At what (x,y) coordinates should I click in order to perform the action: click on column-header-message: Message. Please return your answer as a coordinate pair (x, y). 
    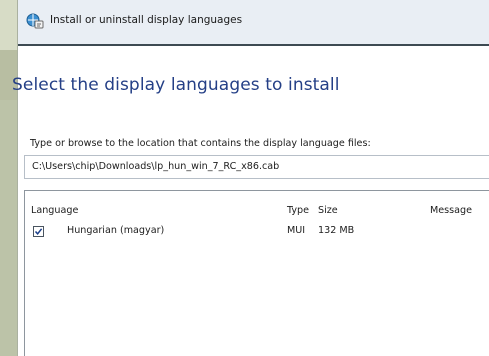
    Looking at the image, I should click on (451, 210).